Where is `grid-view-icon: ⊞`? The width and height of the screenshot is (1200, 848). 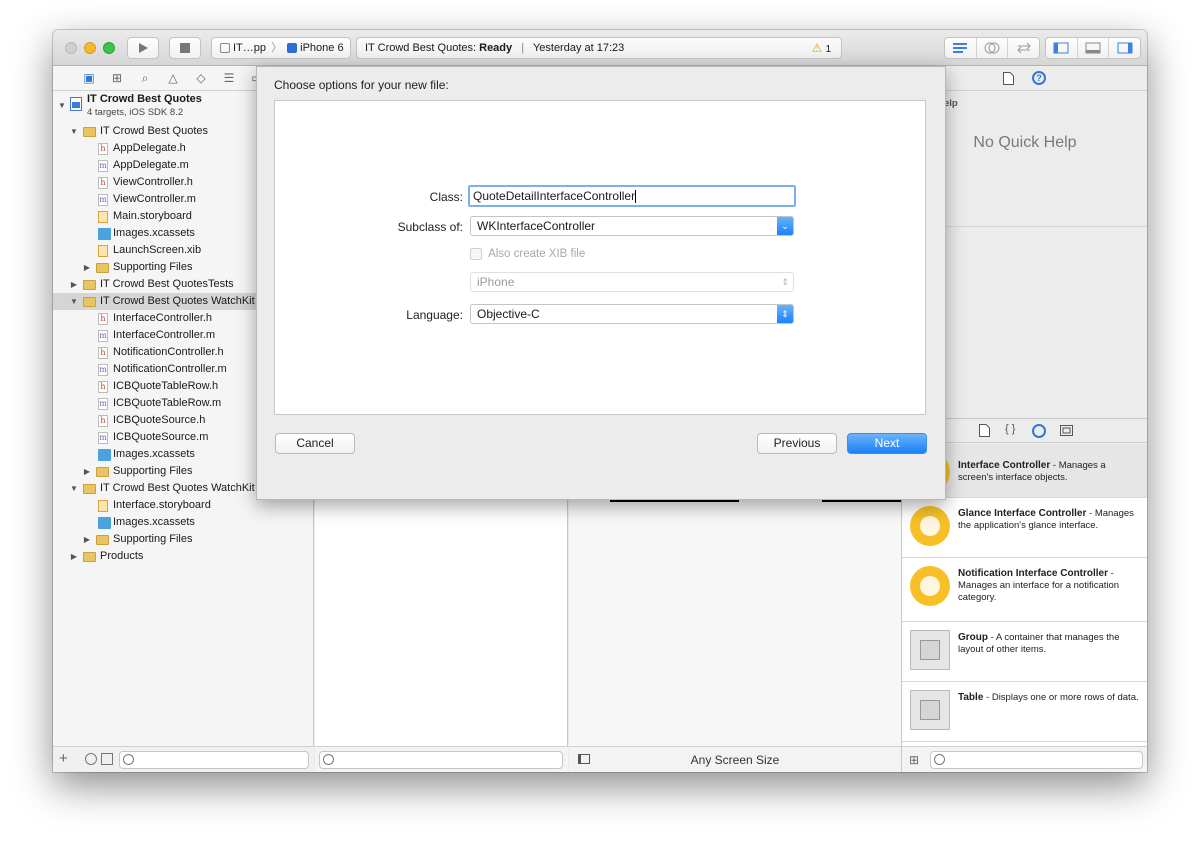 grid-view-icon: ⊞ is located at coordinates (914, 760).